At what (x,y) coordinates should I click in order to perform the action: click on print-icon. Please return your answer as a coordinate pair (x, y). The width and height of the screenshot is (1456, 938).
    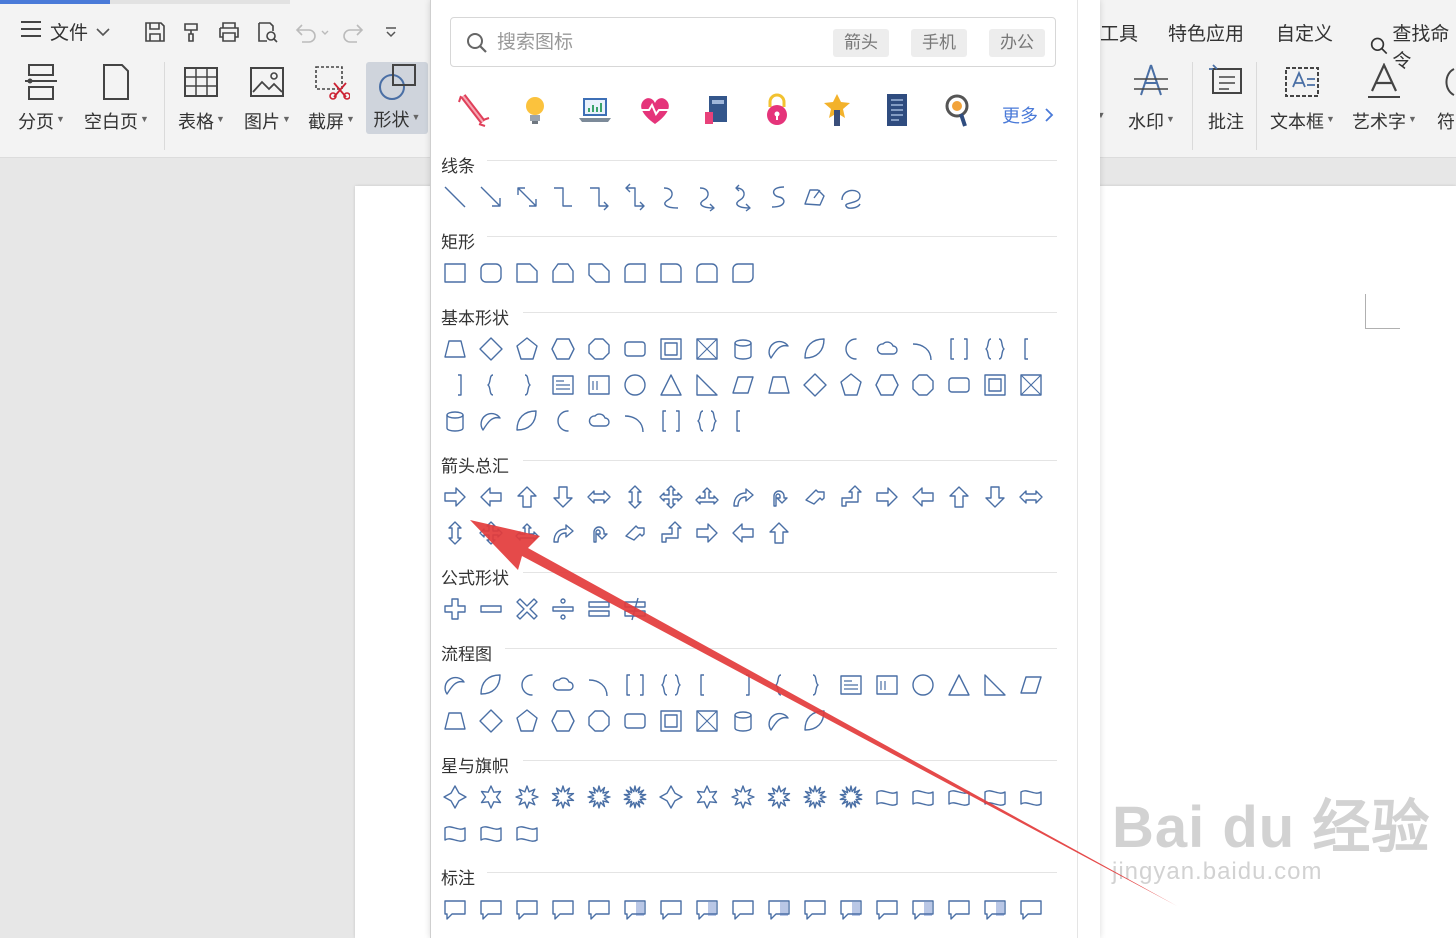
    Looking at the image, I should click on (229, 32).